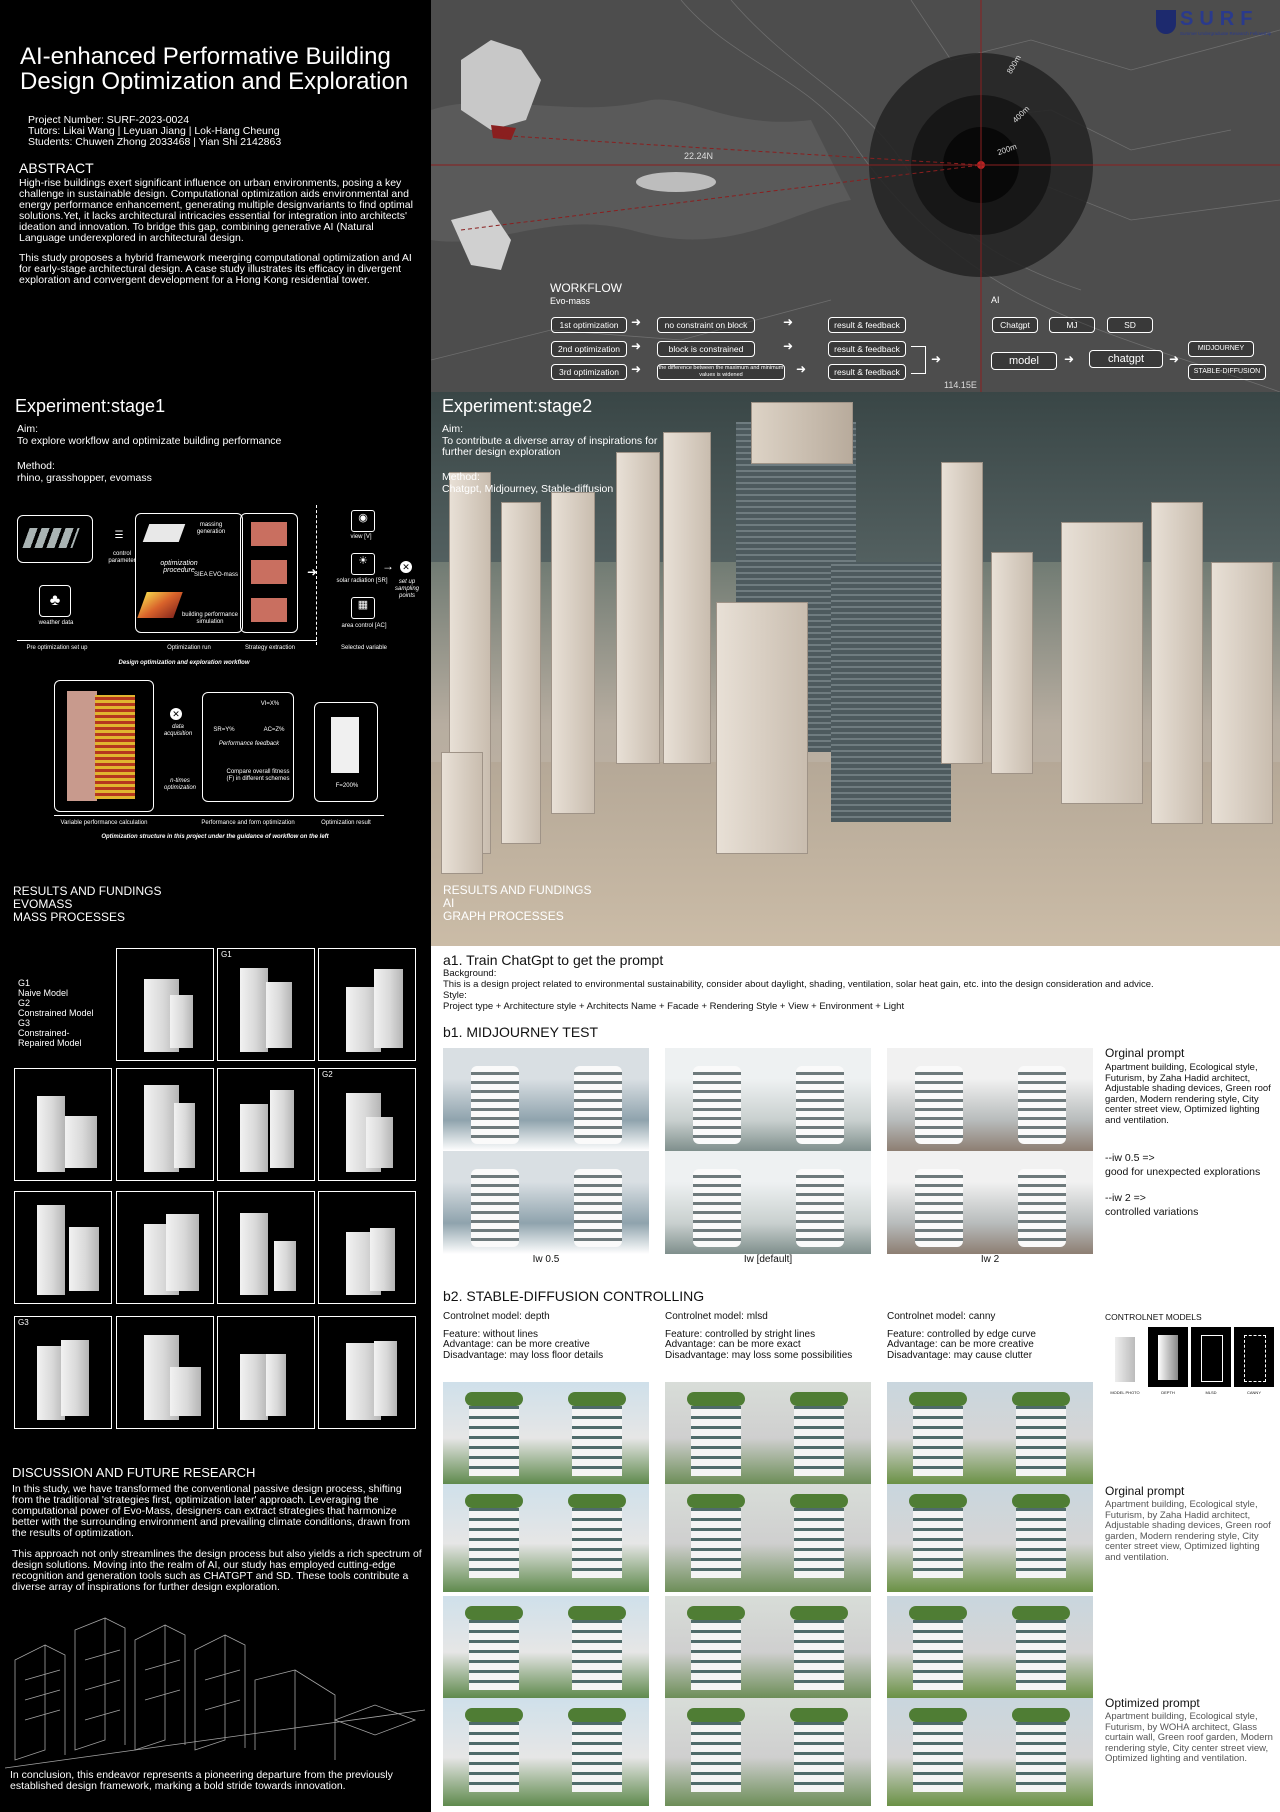 This screenshot has width=1280, height=1812. What do you see at coordinates (586, 288) in the screenshot?
I see `workflow-title: WORKFLOW` at bounding box center [586, 288].